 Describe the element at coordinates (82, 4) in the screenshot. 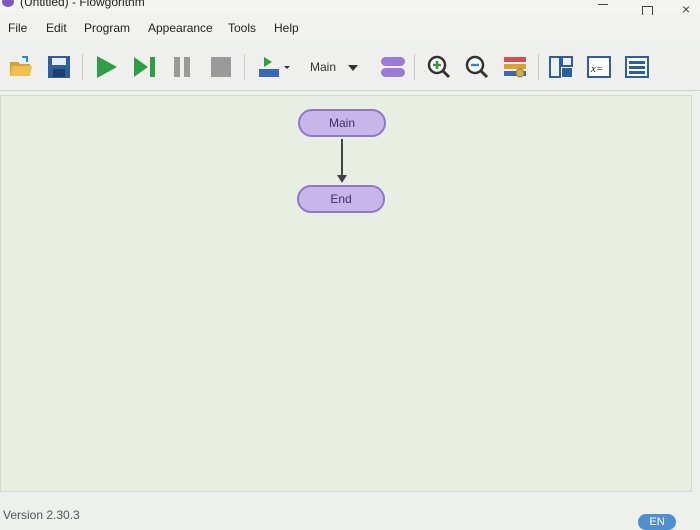

I see `window-title: (Untitled) - Flowgorithm` at that location.